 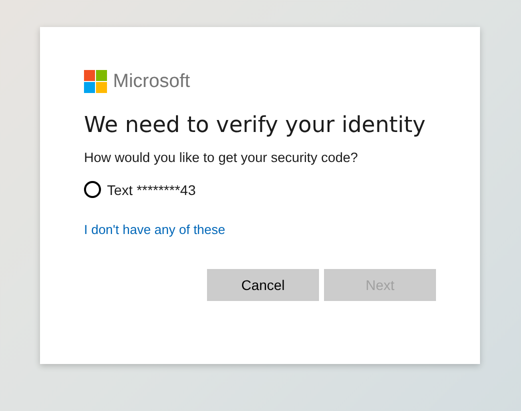 What do you see at coordinates (92, 189) in the screenshot?
I see `radio-button` at bounding box center [92, 189].